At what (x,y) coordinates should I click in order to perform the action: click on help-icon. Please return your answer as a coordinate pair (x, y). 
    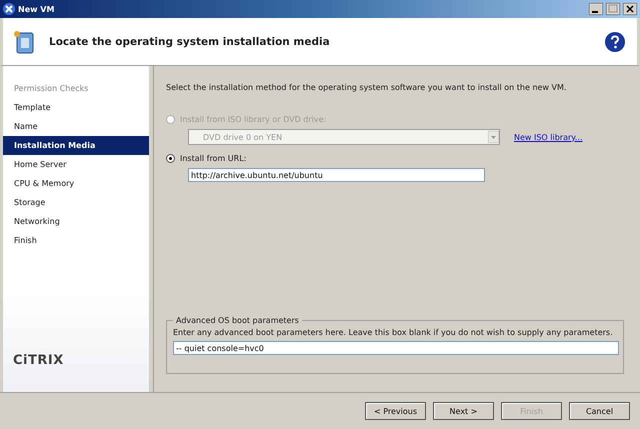
    Looking at the image, I should click on (615, 42).